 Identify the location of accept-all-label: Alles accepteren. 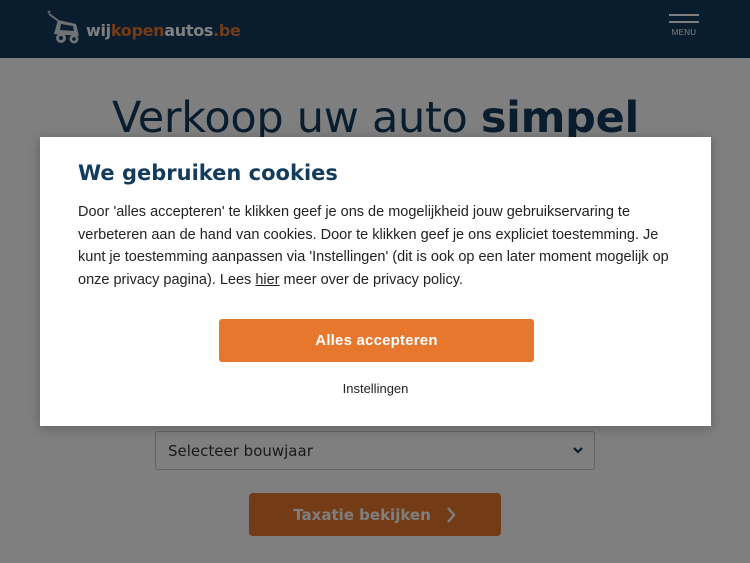
(376, 340).